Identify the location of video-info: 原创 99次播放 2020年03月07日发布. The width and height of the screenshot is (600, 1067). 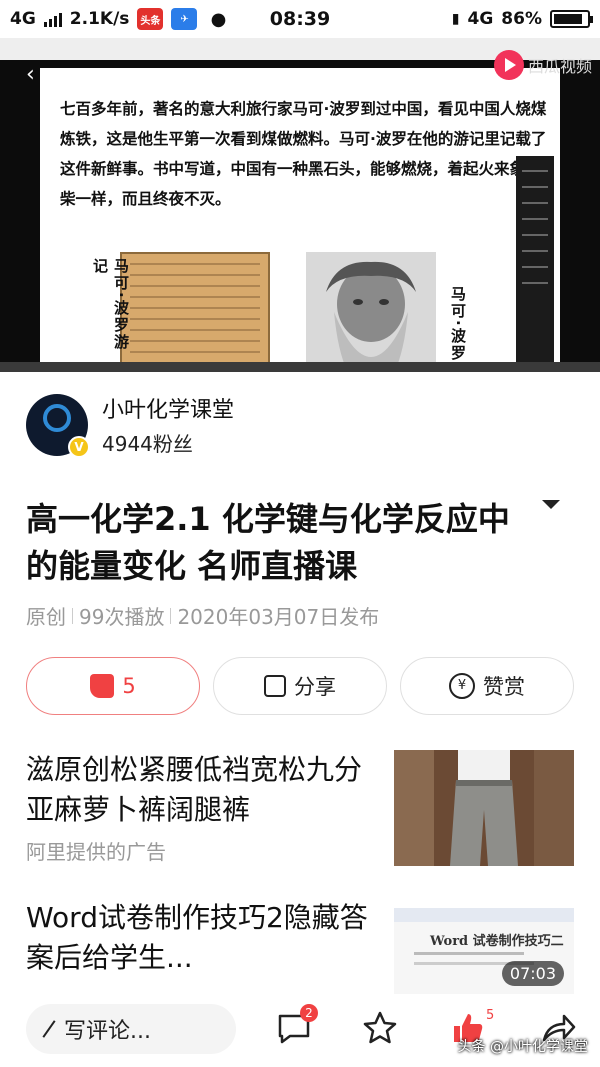
(202, 615).